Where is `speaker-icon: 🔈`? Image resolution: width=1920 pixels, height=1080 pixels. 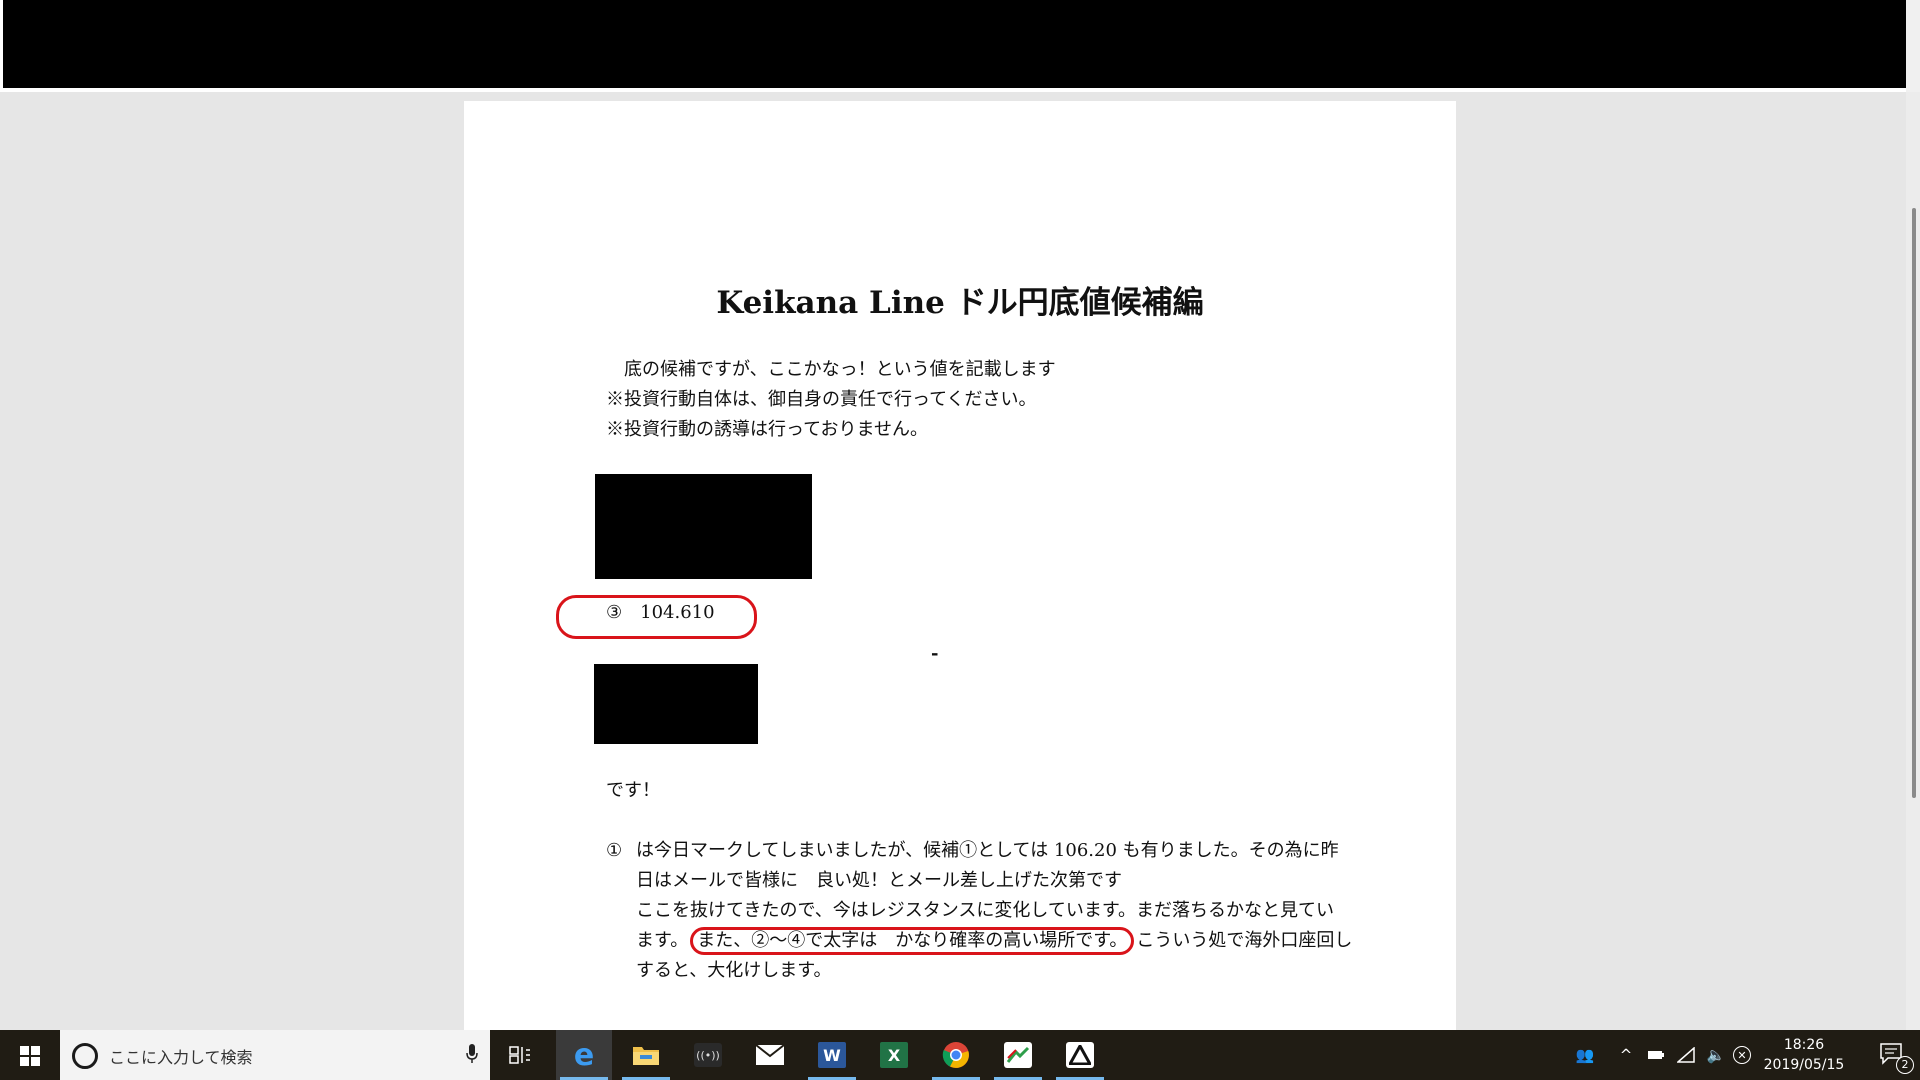
speaker-icon: 🔈 is located at coordinates (1716, 1055).